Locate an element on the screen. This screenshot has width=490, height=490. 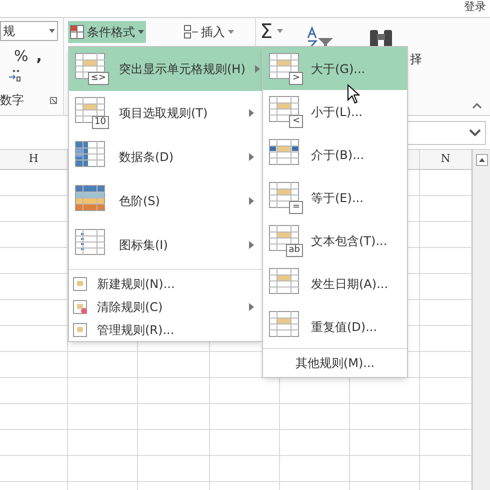
menu-item: 10 项目选取规则(T) is located at coordinates (165, 113).